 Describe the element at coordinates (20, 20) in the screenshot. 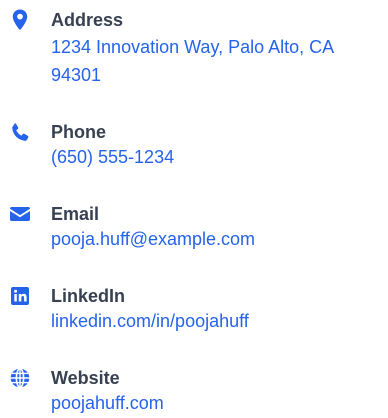

I see `map-pin-icon` at that location.